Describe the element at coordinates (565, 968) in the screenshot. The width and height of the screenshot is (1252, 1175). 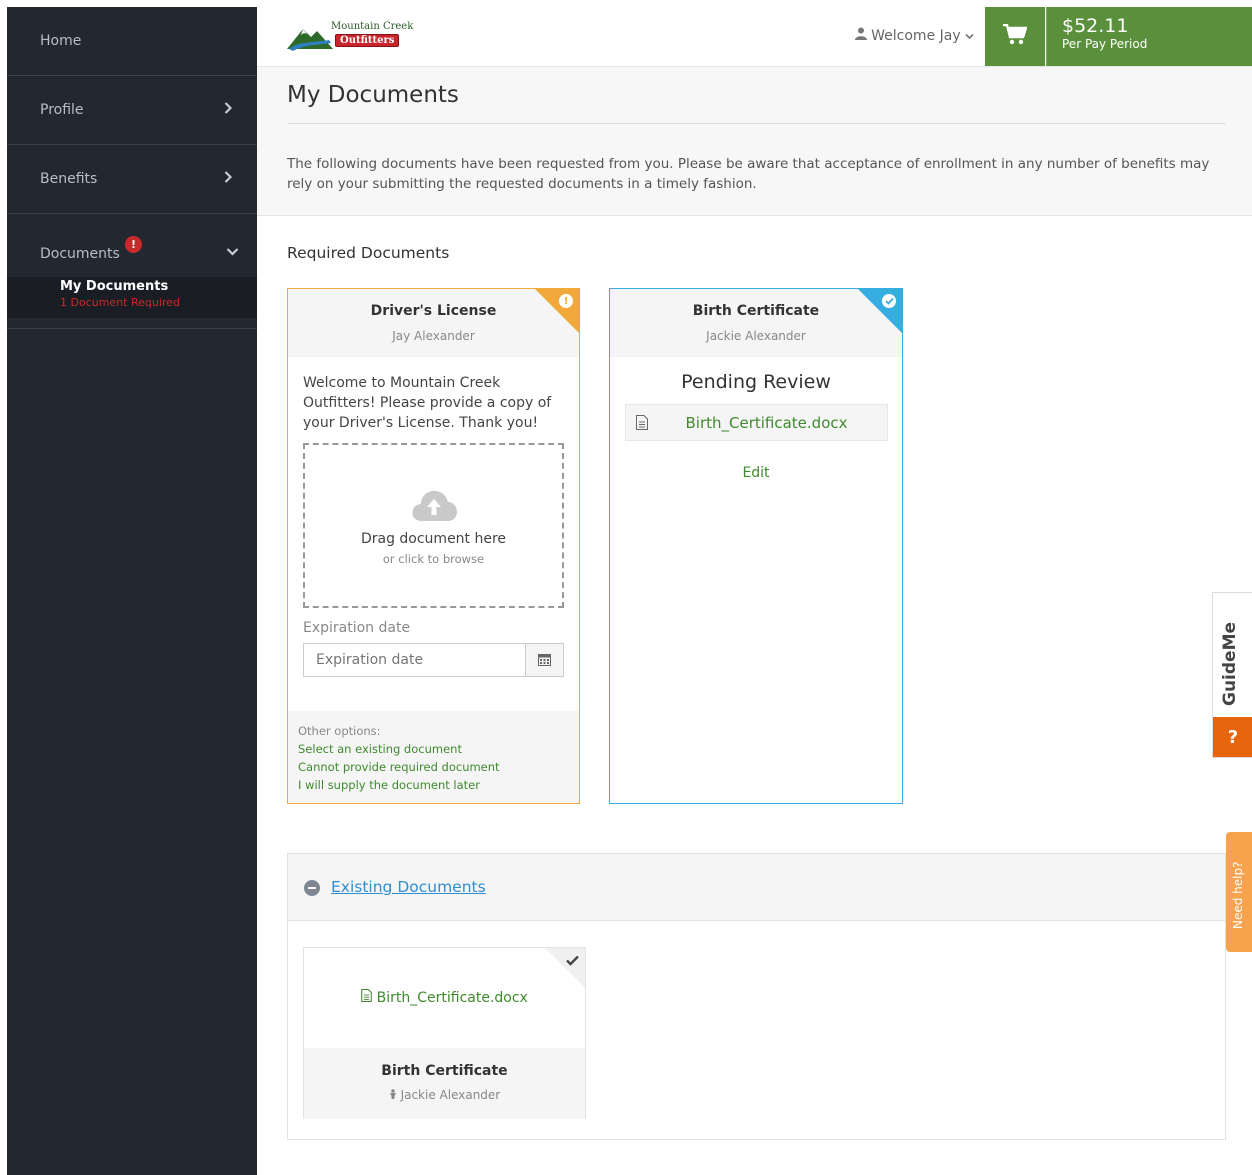
I see `selected-corner` at that location.